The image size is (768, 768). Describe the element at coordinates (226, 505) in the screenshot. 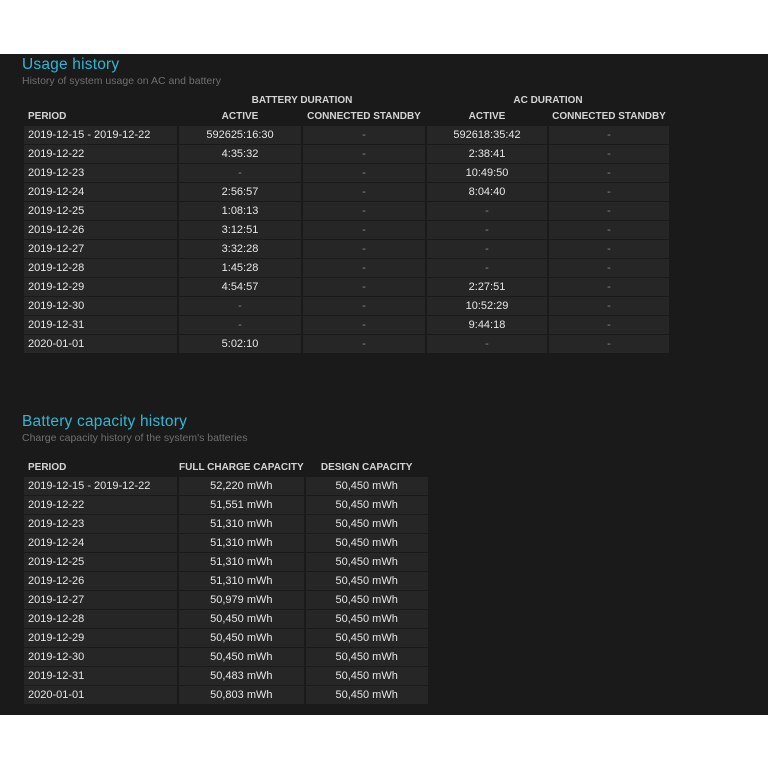

I see `table-row: 2019-12-22 51,551 mWh 50,450 mWh` at that location.